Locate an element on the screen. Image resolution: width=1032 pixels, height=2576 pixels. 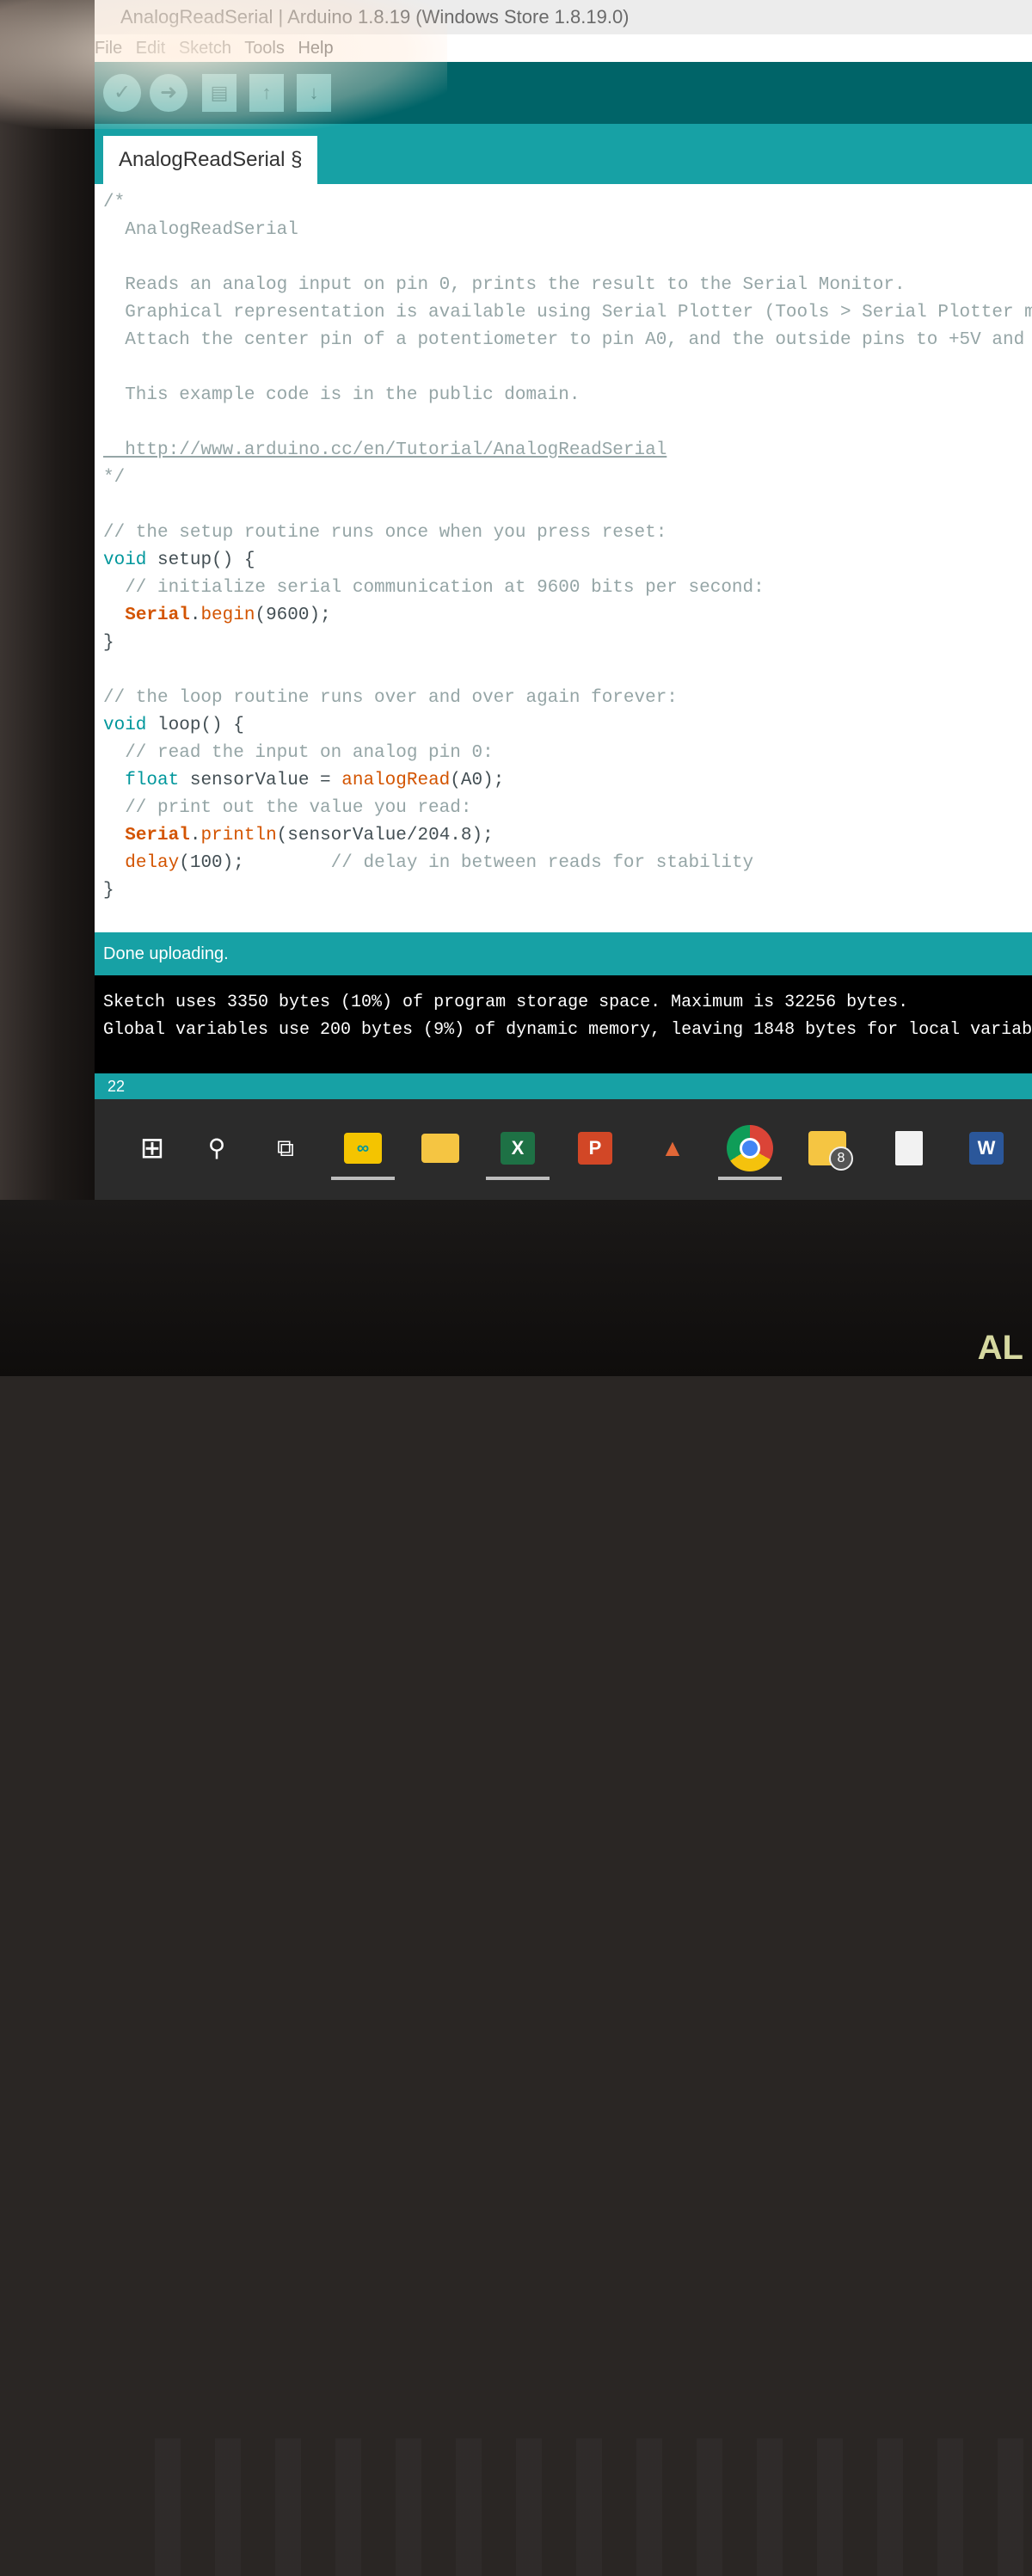
menu-tools: Tools is located at coordinates (265, 48).